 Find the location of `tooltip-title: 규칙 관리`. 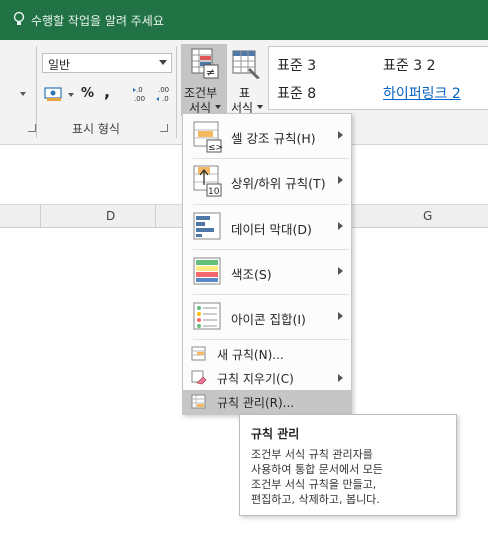

tooltip-title: 규칙 관리 is located at coordinates (275, 434).